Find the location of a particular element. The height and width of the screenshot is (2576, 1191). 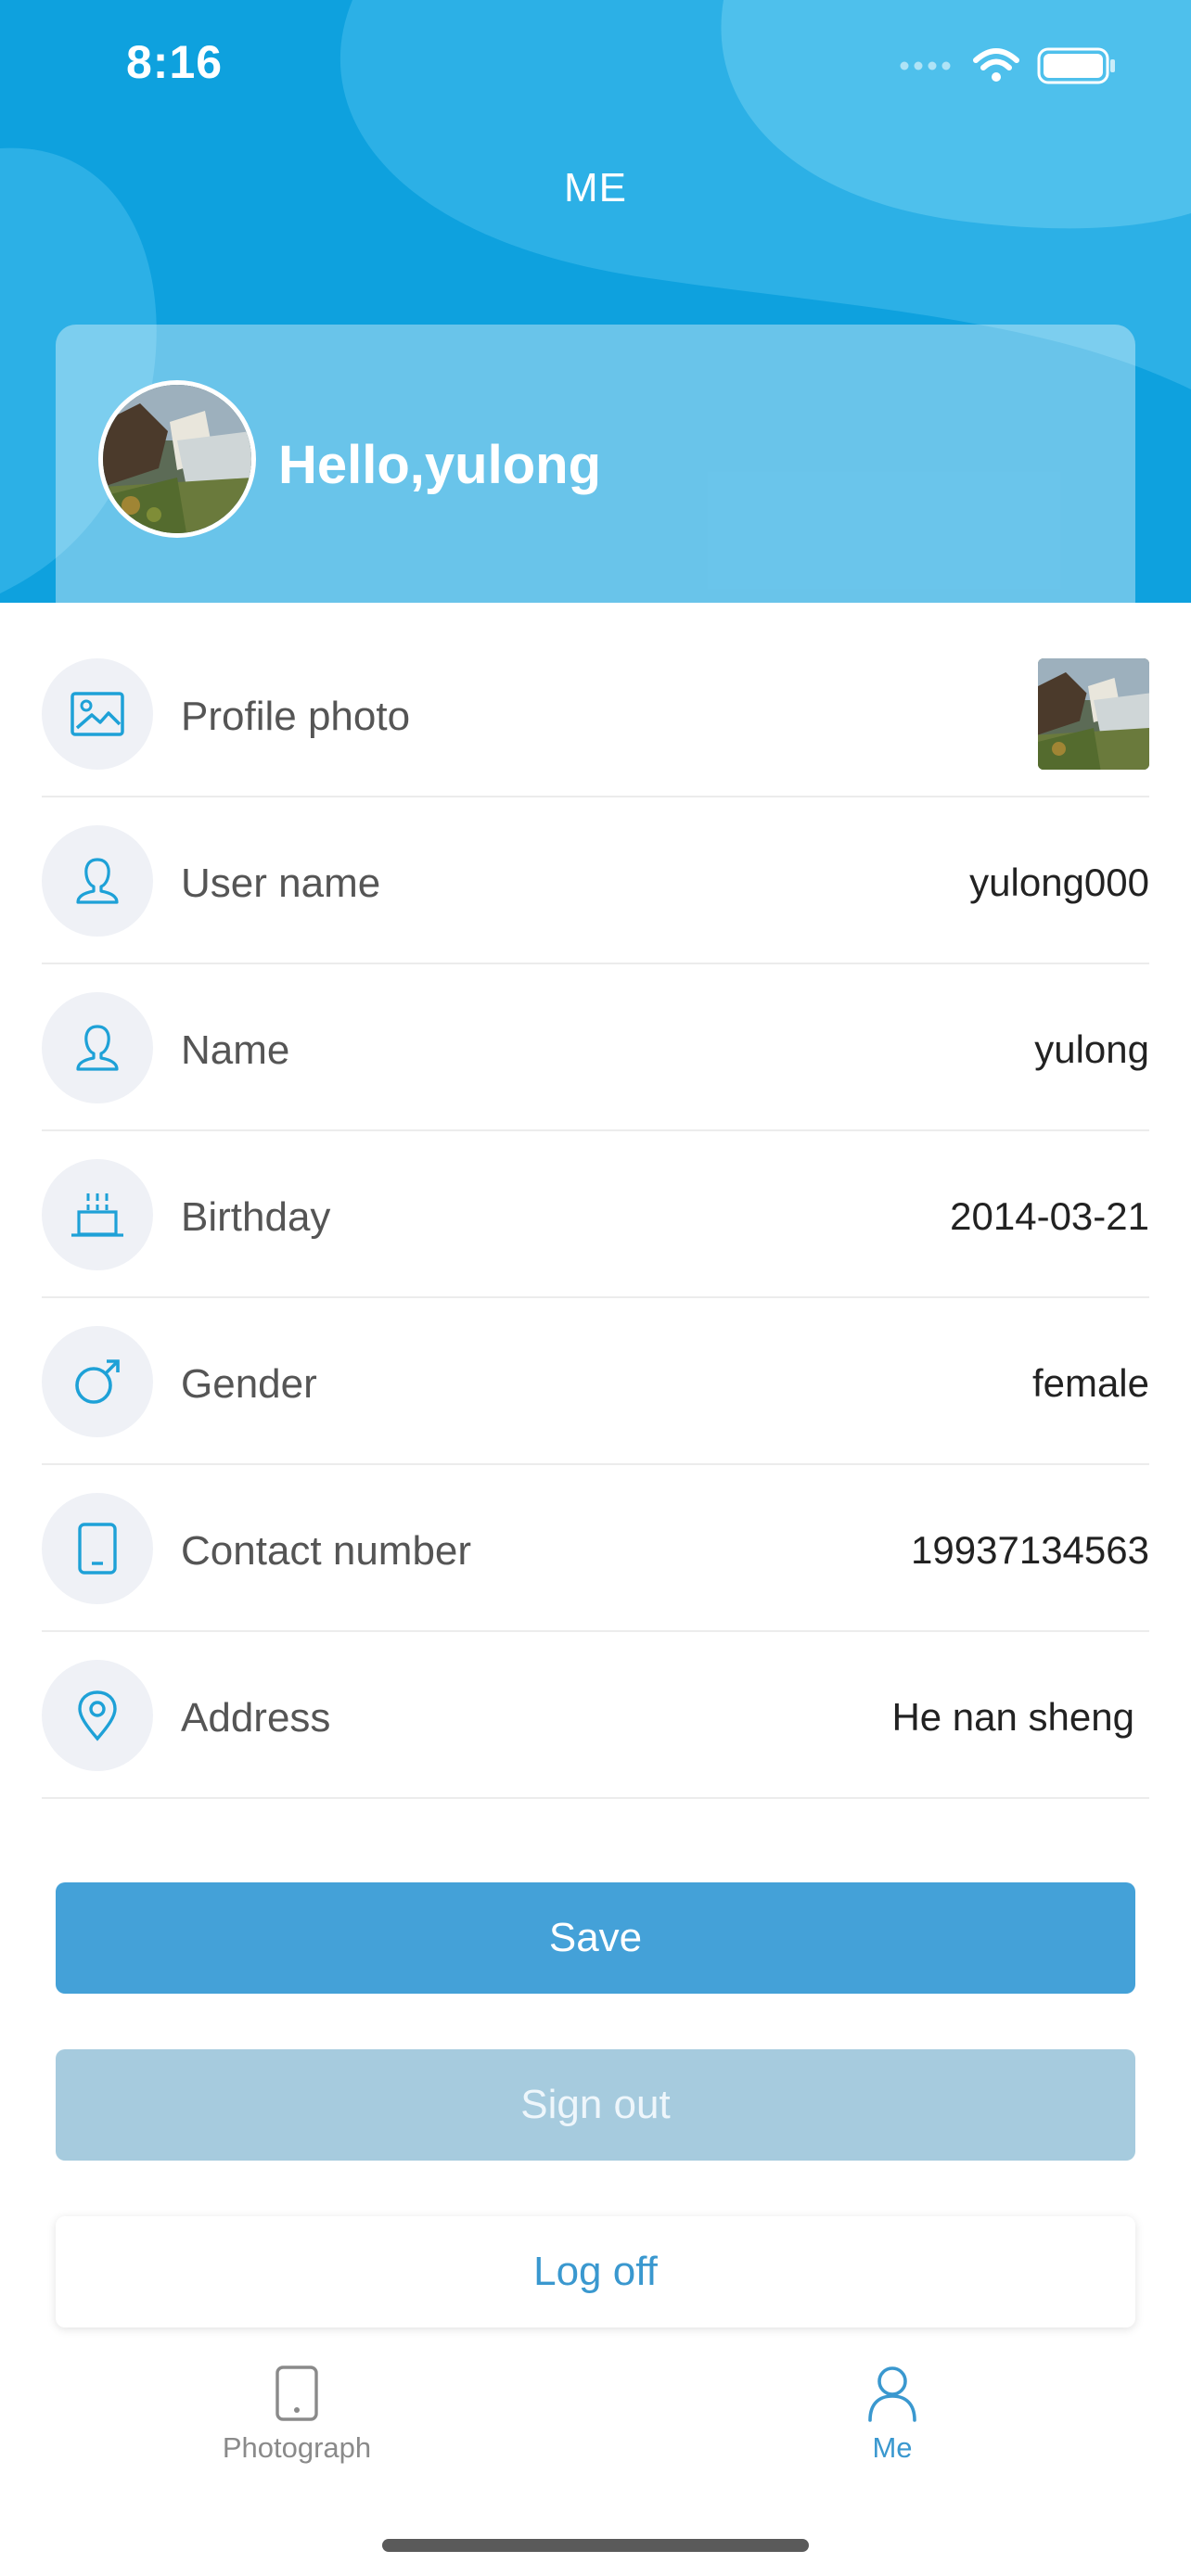

tab-me: Me is located at coordinates (892, 2415).